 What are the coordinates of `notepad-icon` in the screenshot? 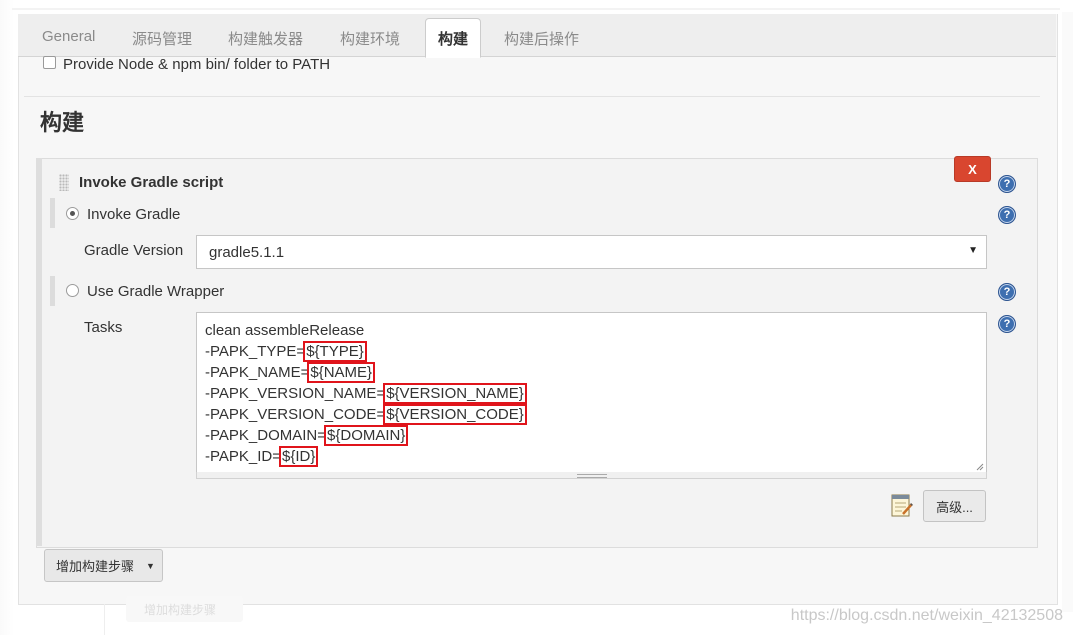 It's located at (902, 505).